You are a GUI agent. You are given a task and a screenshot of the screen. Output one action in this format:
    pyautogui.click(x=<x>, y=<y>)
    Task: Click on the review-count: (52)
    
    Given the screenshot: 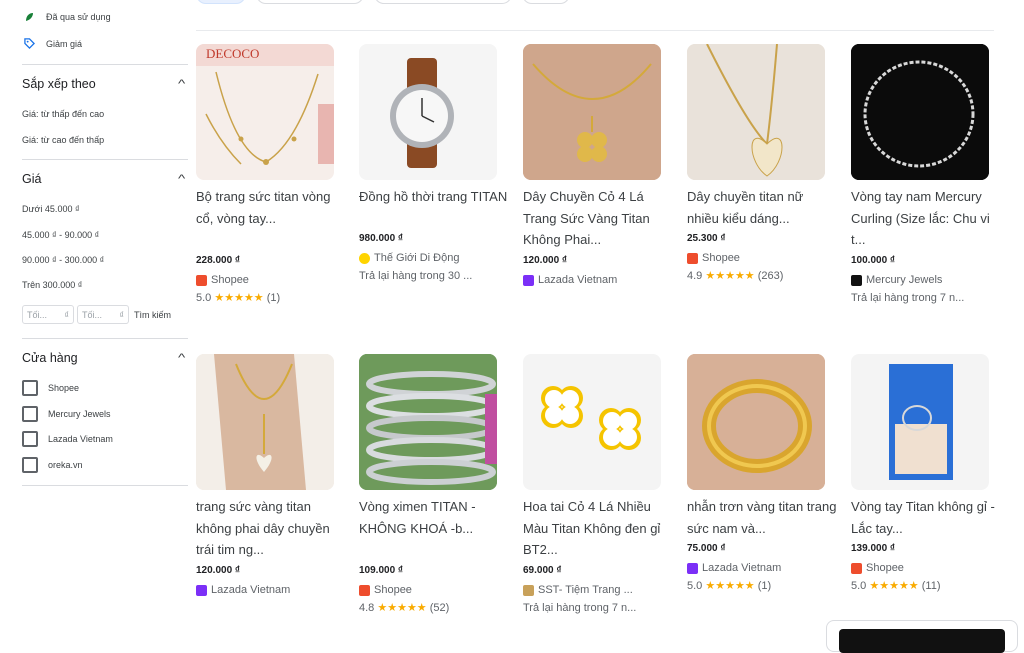 What is the action you would take?
    pyautogui.click(x=439, y=608)
    